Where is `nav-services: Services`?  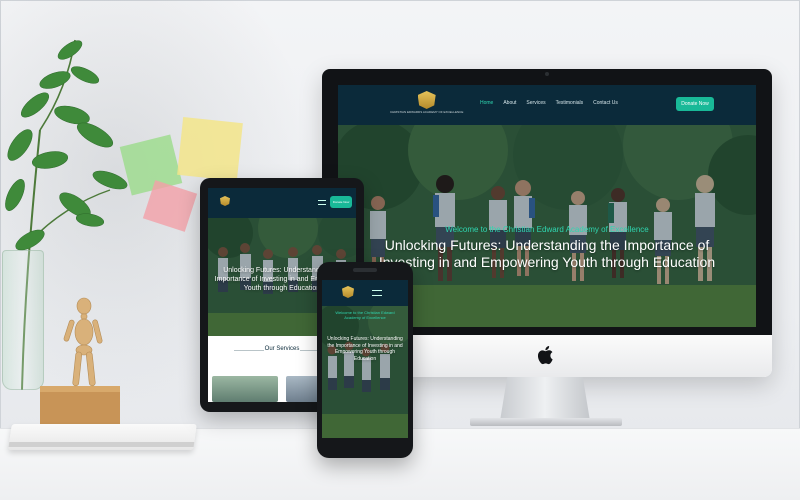 nav-services: Services is located at coordinates (535, 103).